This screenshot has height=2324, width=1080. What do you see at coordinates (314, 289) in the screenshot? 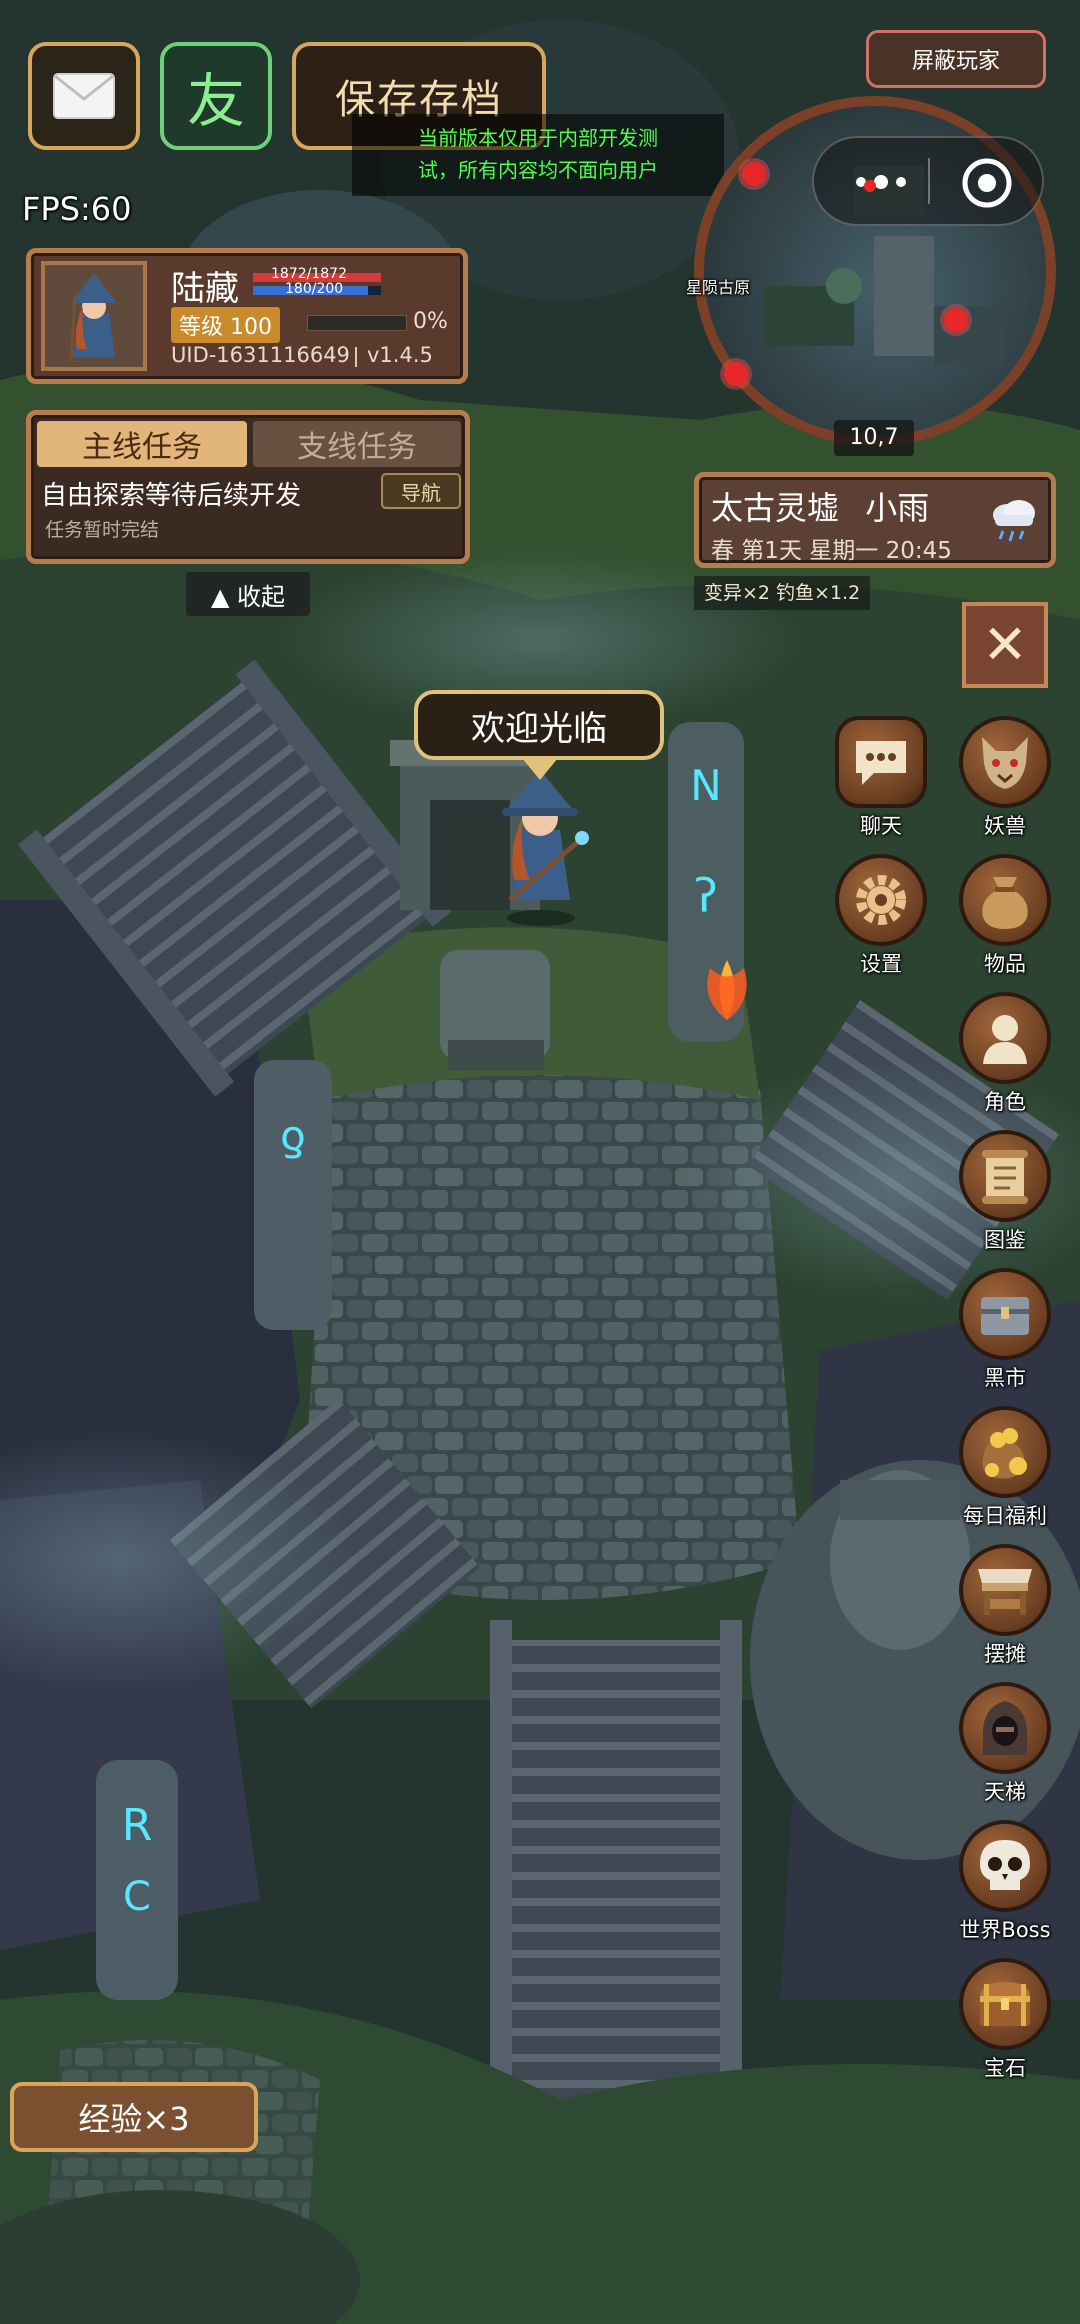
I see `mp-text: 180/200` at bounding box center [314, 289].